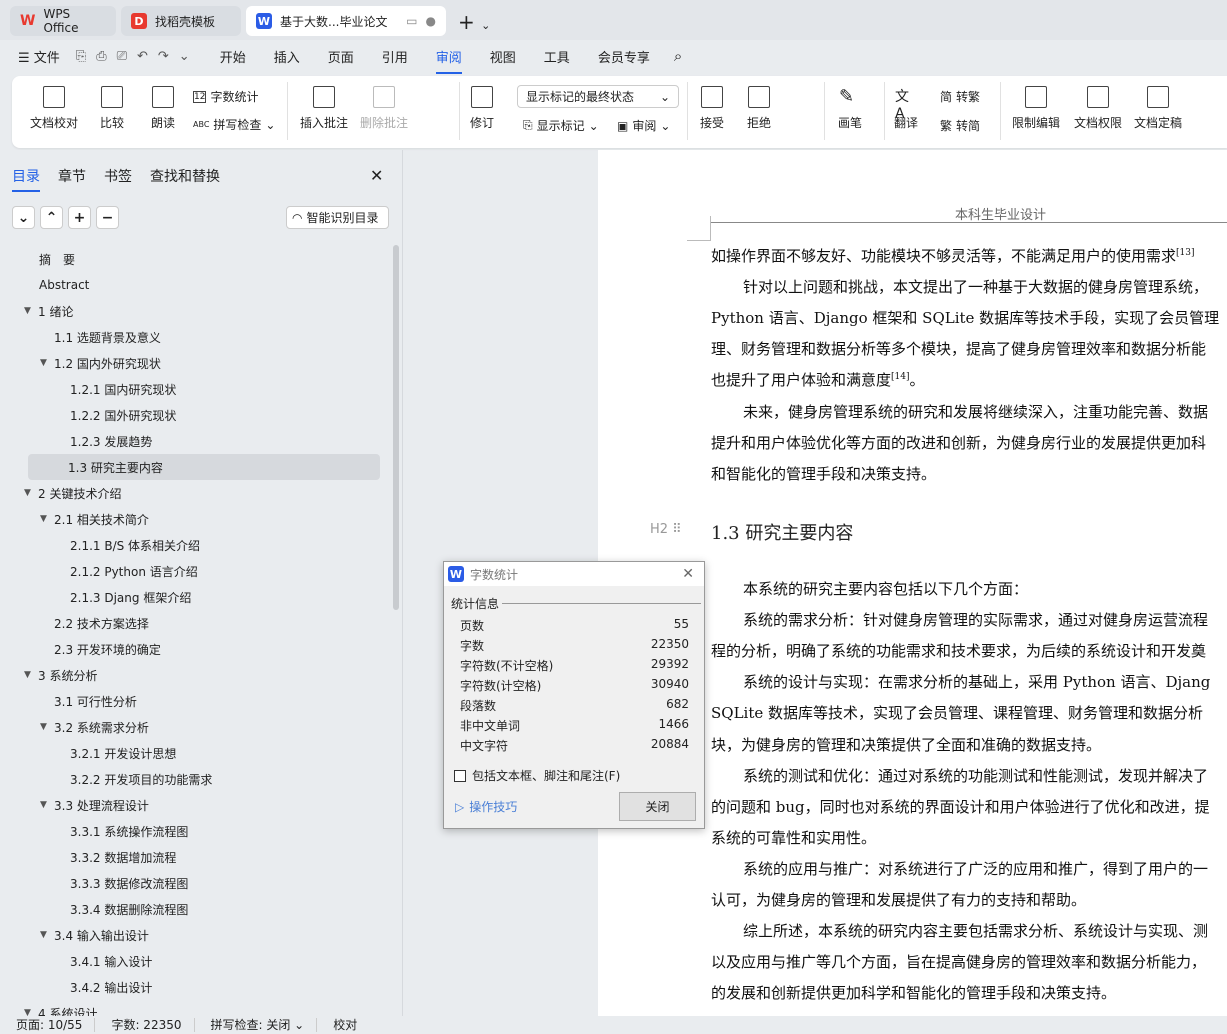 This screenshot has width=1227, height=1034. What do you see at coordinates (204, 467) in the screenshot?
I see `toc-item: 1.3 研究主要内容` at bounding box center [204, 467].